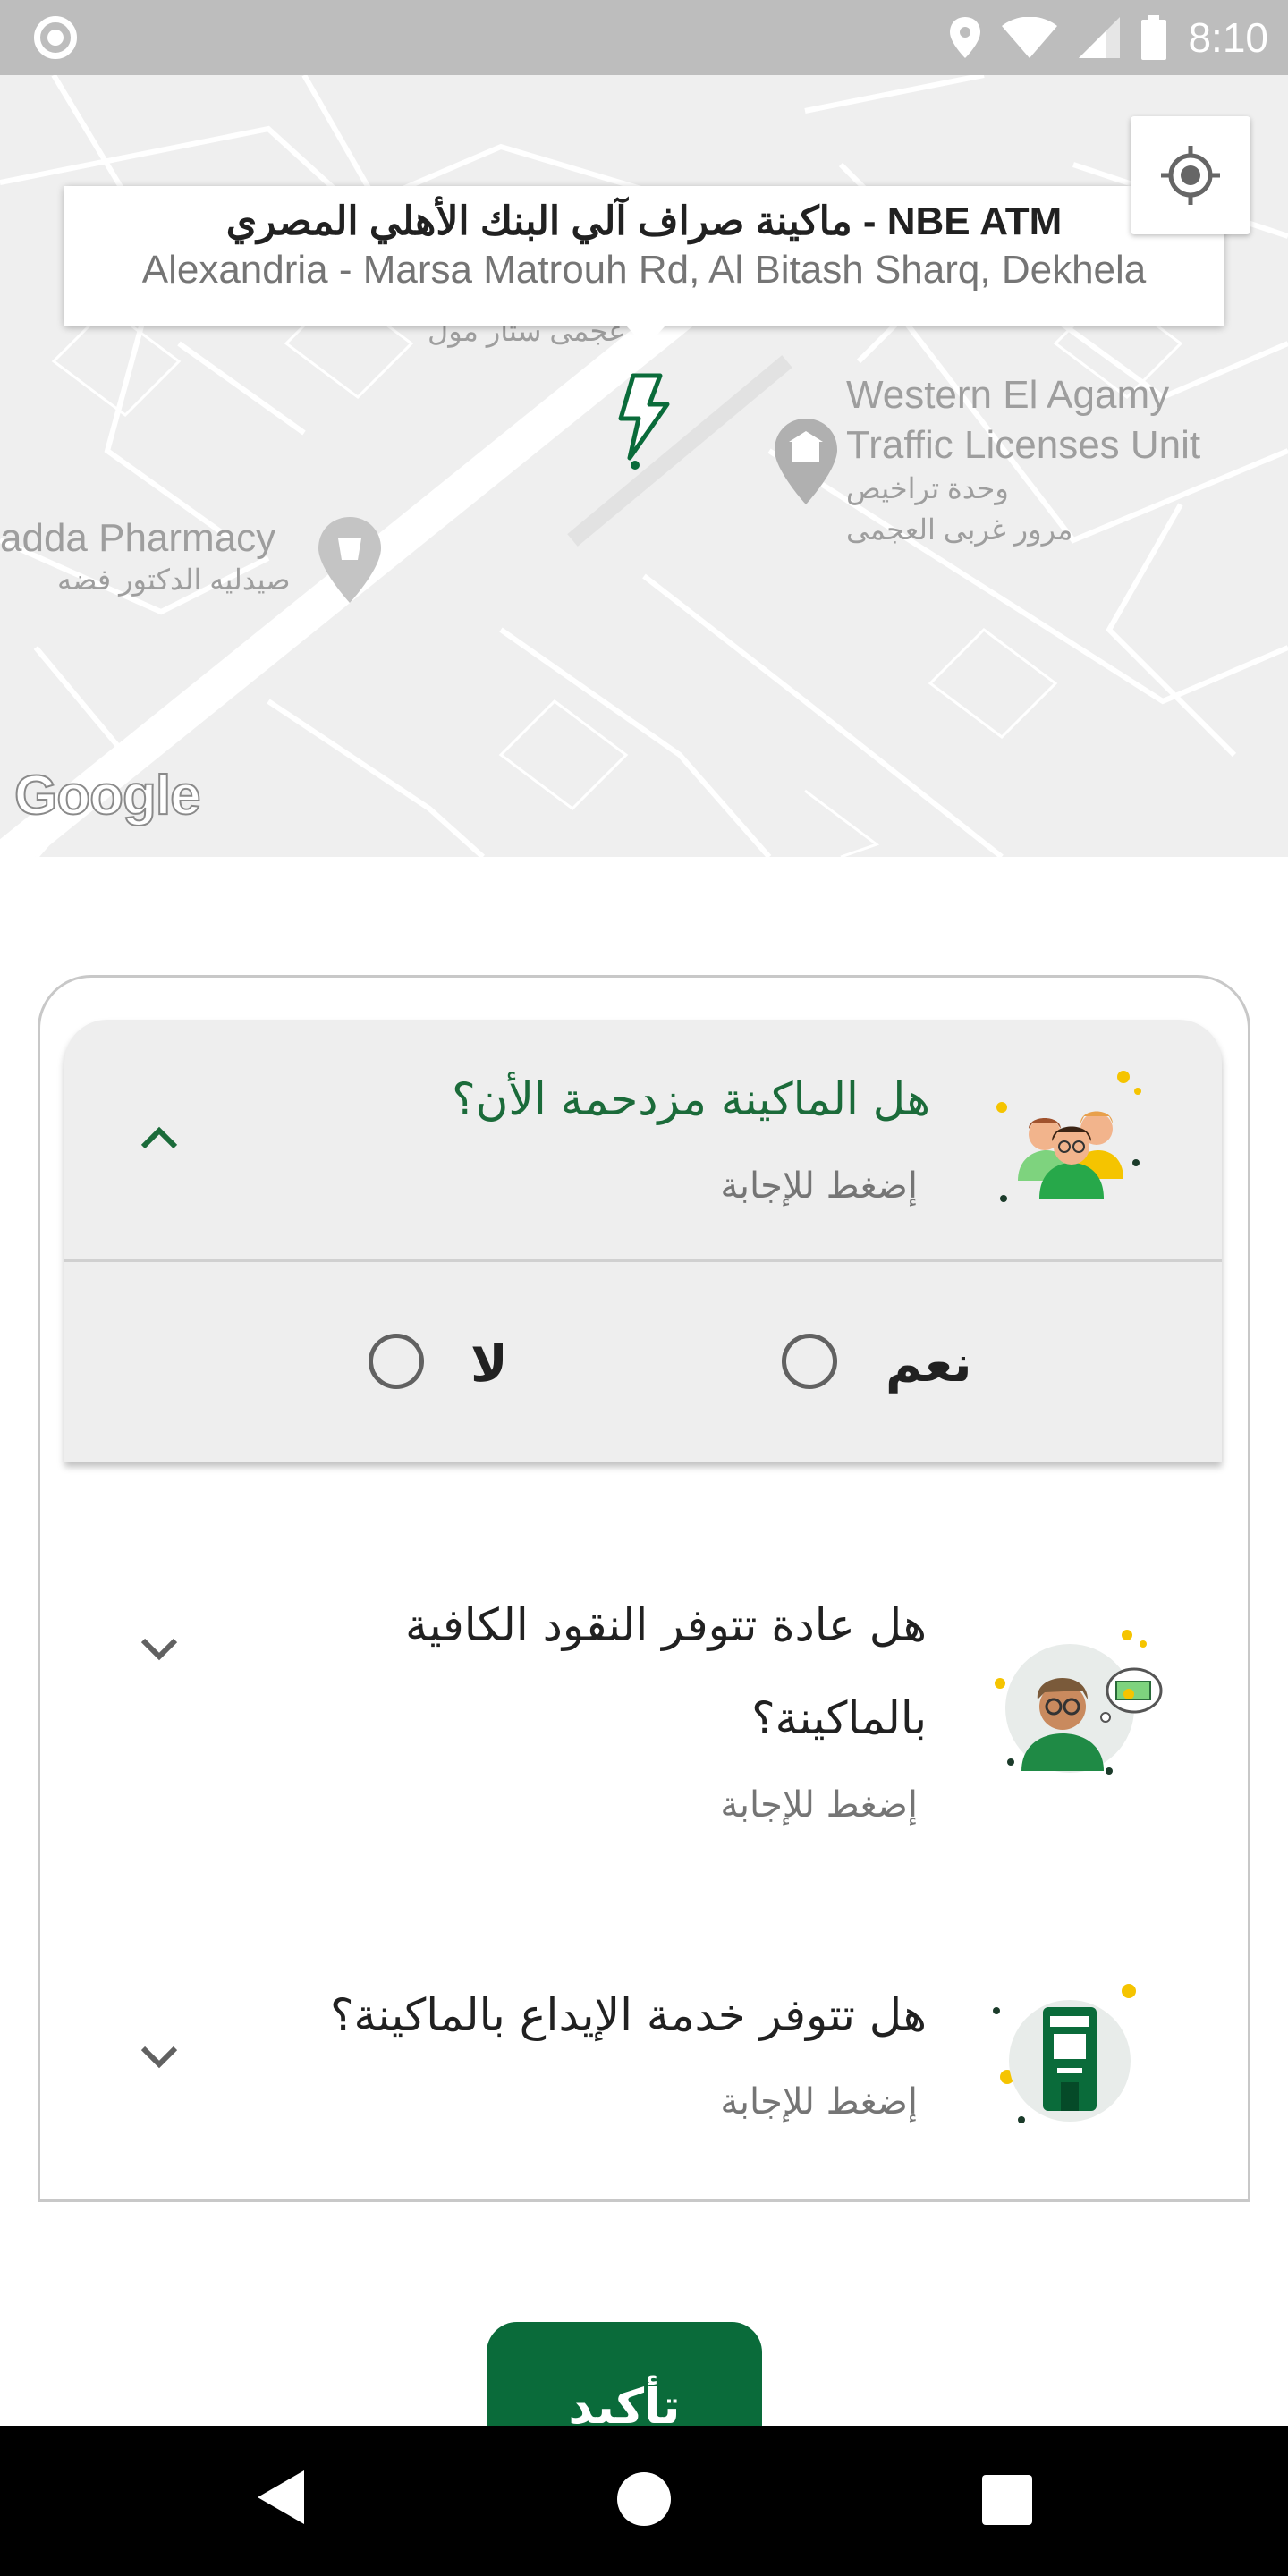 This screenshot has width=1288, height=2576. Describe the element at coordinates (55, 37) in the screenshot. I see `circle-icon` at that location.